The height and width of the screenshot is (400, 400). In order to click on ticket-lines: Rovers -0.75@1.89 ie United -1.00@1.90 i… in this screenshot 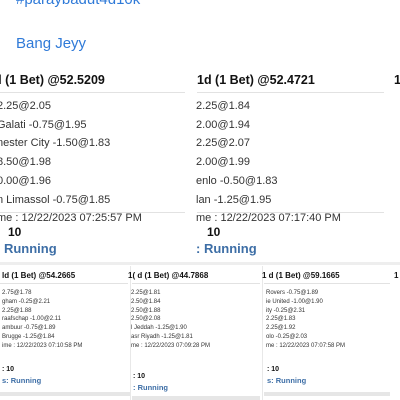, I will do `click(305, 320)`.